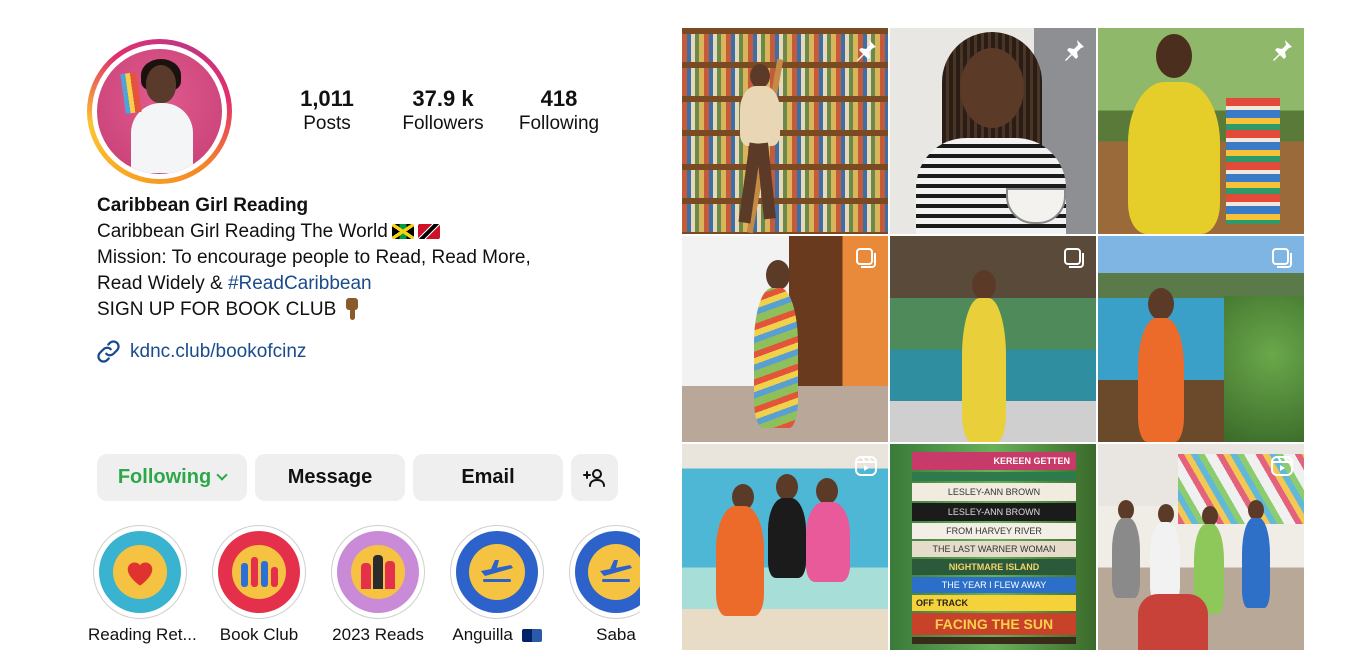  Describe the element at coordinates (352, 309) in the screenshot. I see `pointing-down-icon` at that location.